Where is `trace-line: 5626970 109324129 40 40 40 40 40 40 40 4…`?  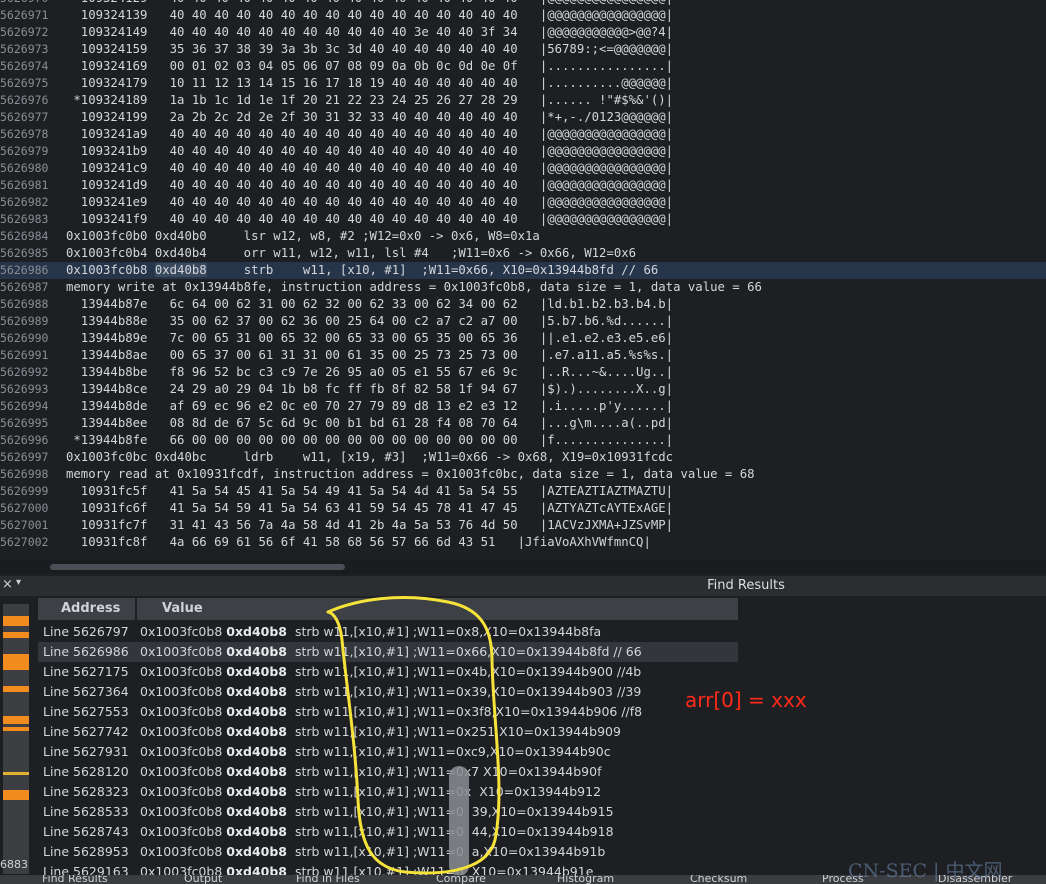
trace-line: 5626970 109324129 40 40 40 40 40 40 40 4… is located at coordinates (523, 3).